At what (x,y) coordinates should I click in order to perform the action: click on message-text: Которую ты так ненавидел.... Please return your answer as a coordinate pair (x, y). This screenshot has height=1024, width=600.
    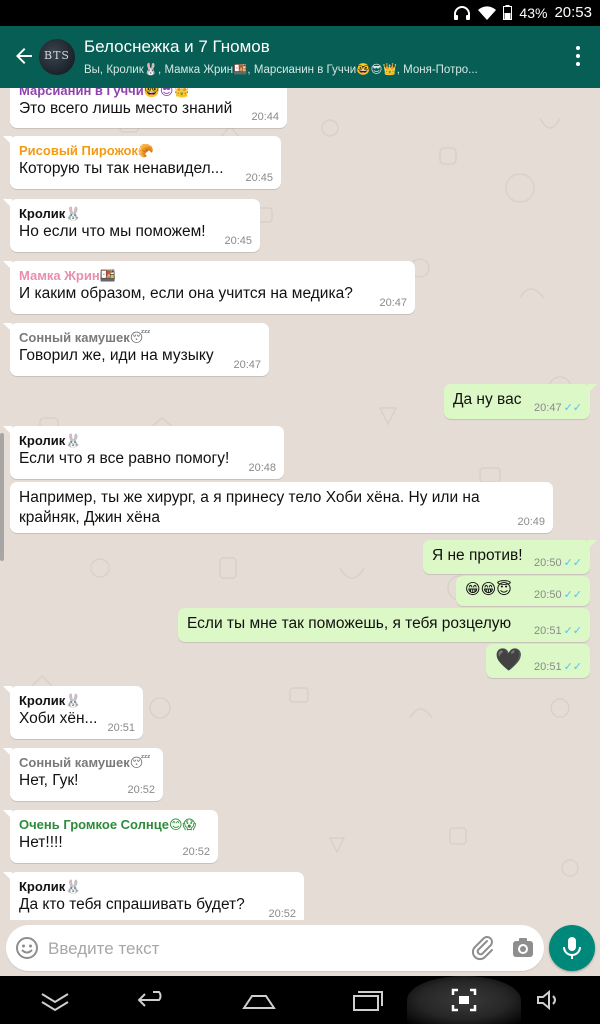
    Looking at the image, I should click on (121, 168).